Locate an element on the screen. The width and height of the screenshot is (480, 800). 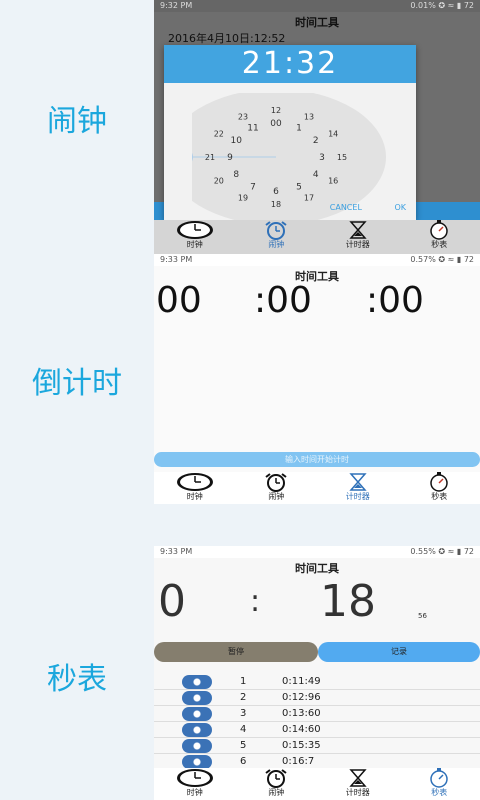
lap-time: 0:11:49 is located at coordinates (301, 681).